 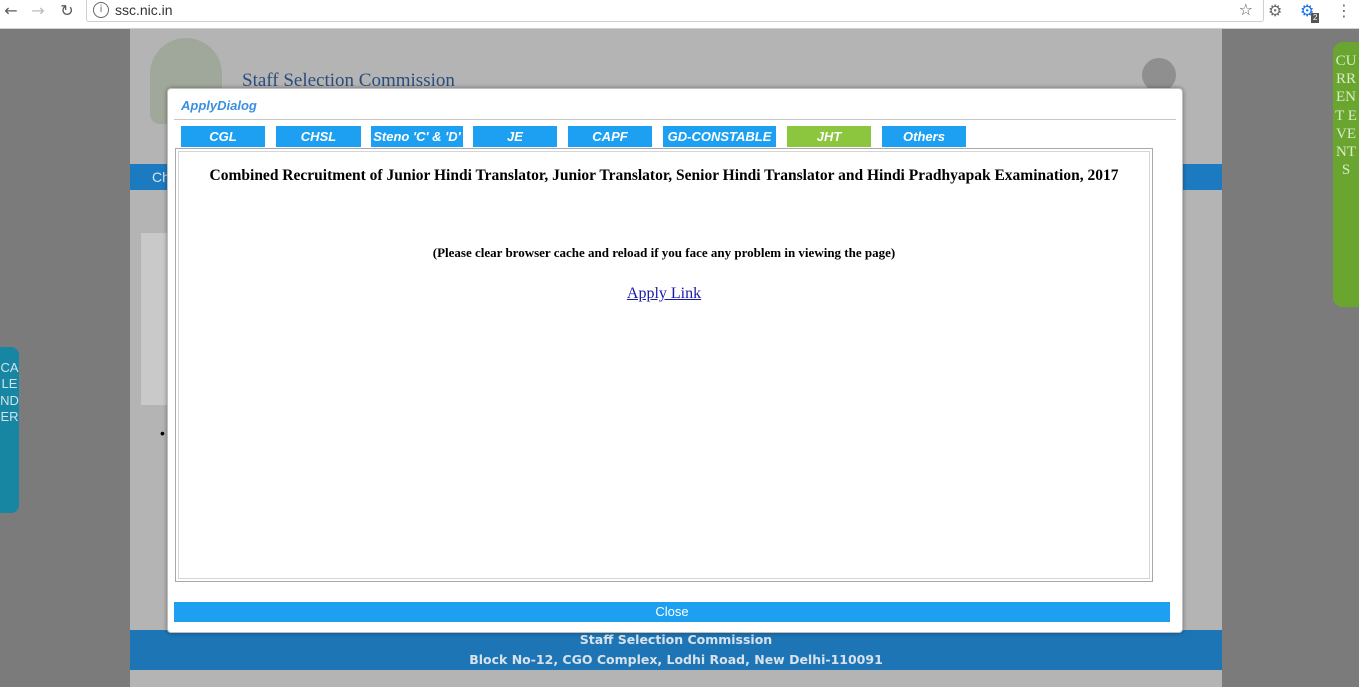 I want to click on address-bar: i ssc.nic.in ☆, so click(x=675, y=11).